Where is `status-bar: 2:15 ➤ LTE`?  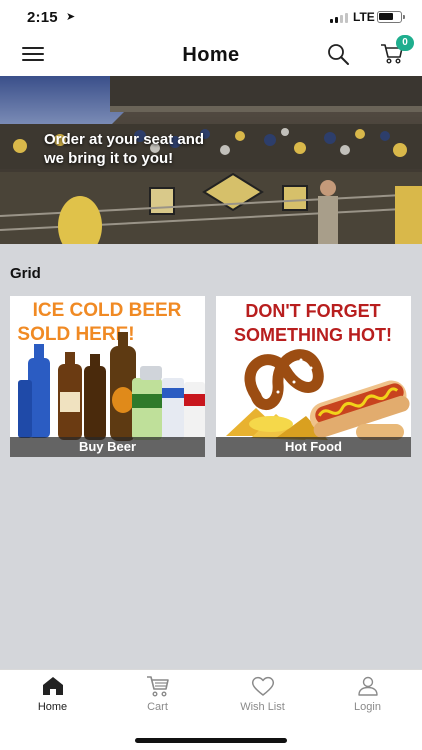
status-bar: 2:15 ➤ LTE is located at coordinates (211, 17).